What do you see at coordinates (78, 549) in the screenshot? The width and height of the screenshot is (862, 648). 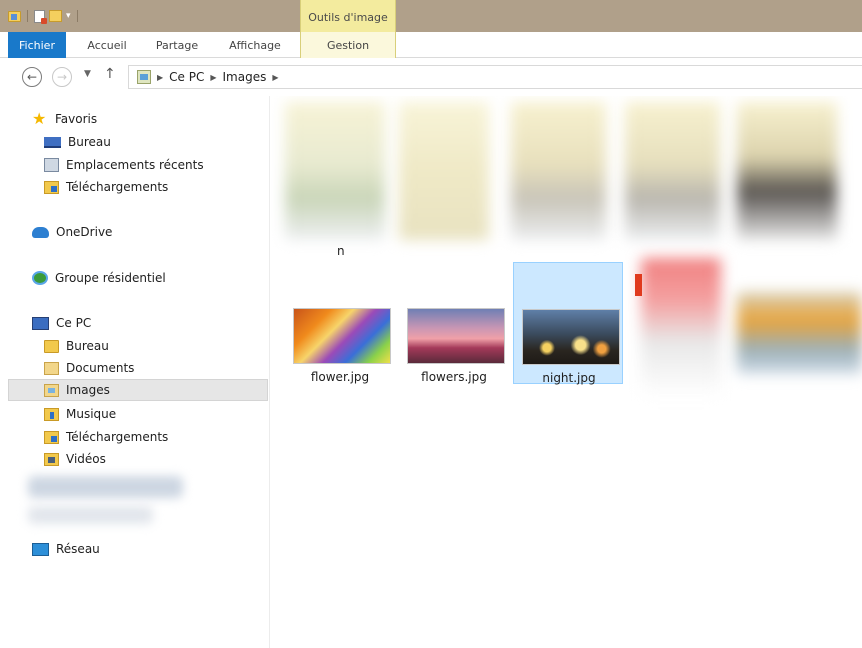 I see `sidebar-item-label: Réseau` at bounding box center [78, 549].